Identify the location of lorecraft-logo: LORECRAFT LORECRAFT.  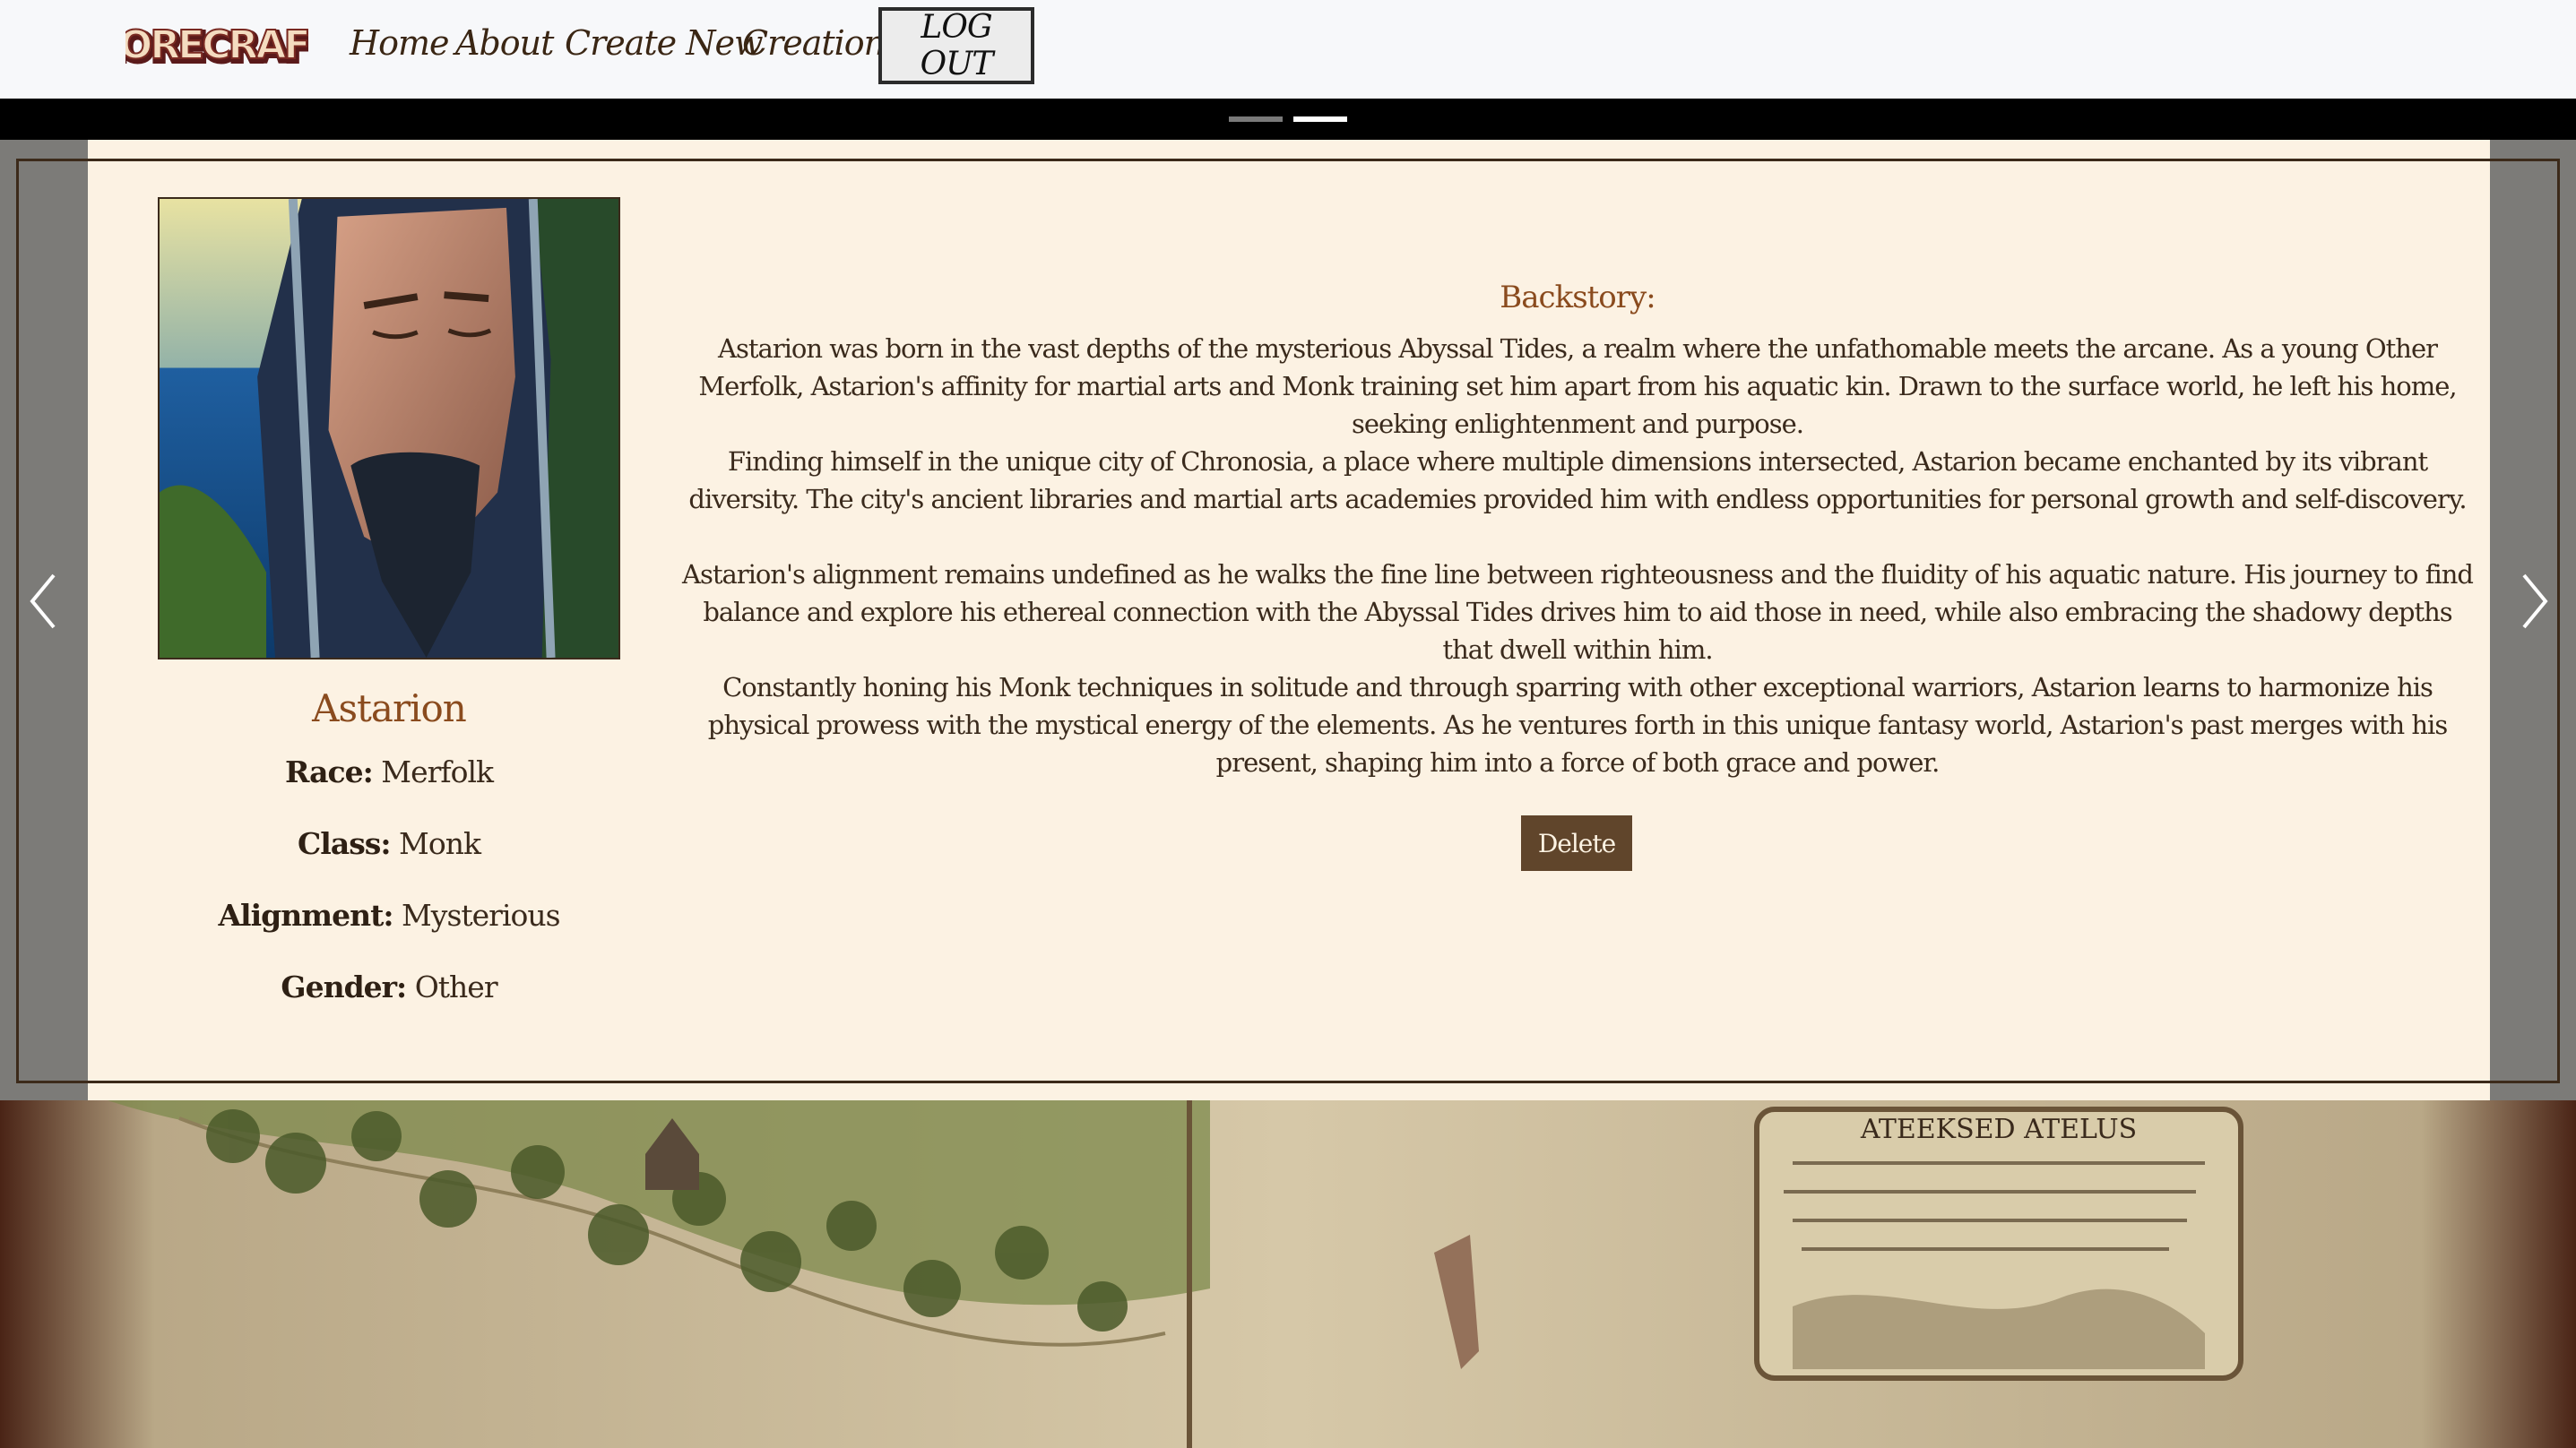
(216, 46).